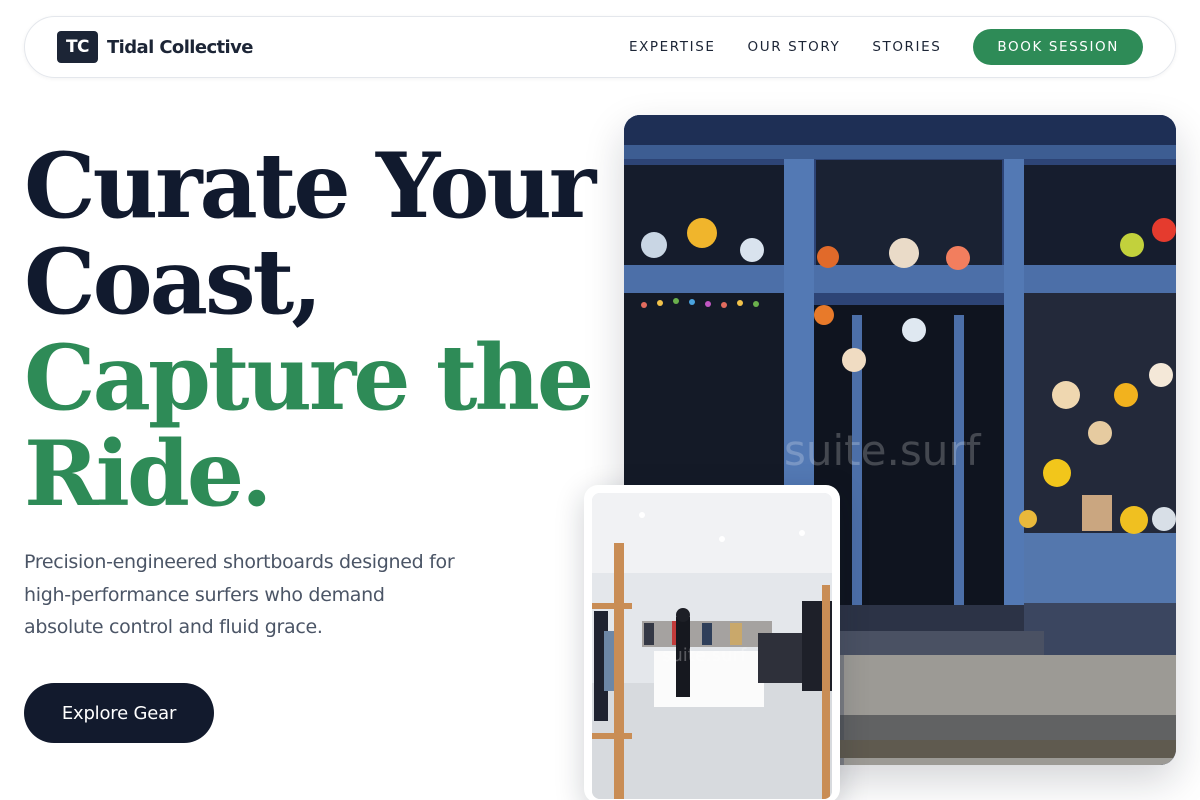 Image resolution: width=1200 pixels, height=800 pixels. I want to click on nav-links: EXPERTISE OUR STORY STORIES BOOK SESSION, so click(886, 47).